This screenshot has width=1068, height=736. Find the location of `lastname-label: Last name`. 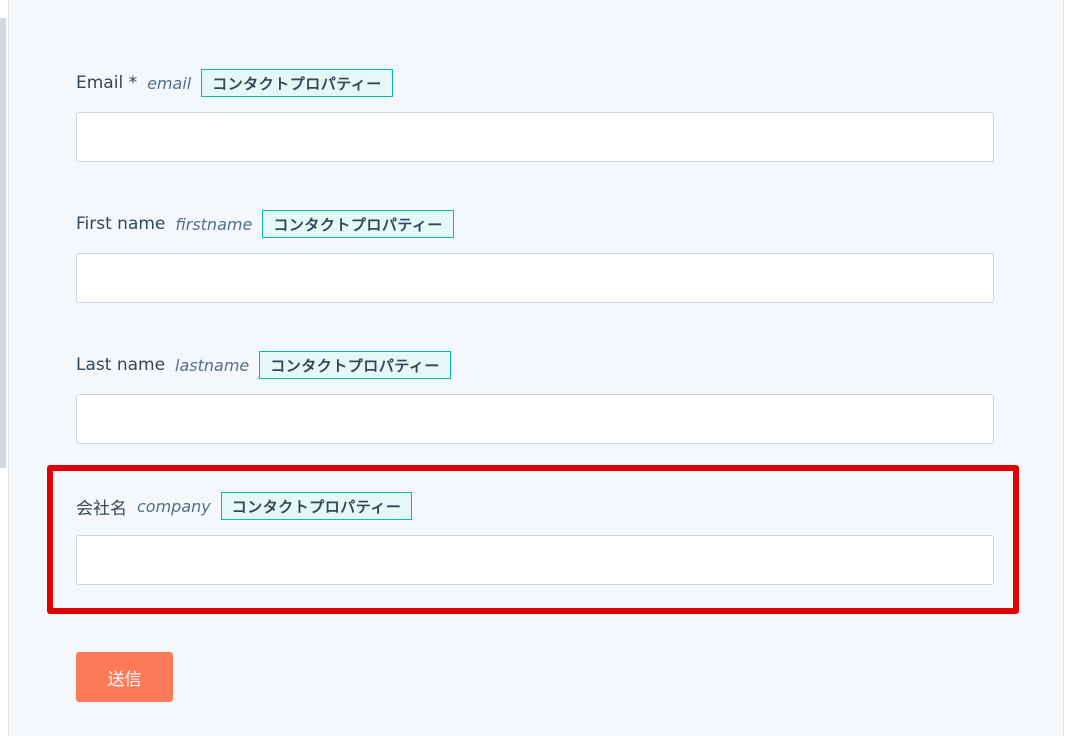

lastname-label: Last name is located at coordinates (121, 365).